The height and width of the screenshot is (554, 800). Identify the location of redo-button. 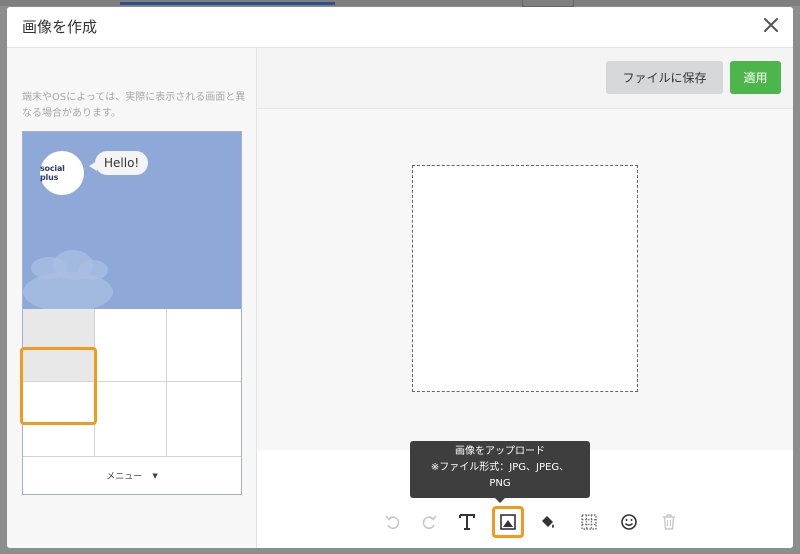
(429, 522).